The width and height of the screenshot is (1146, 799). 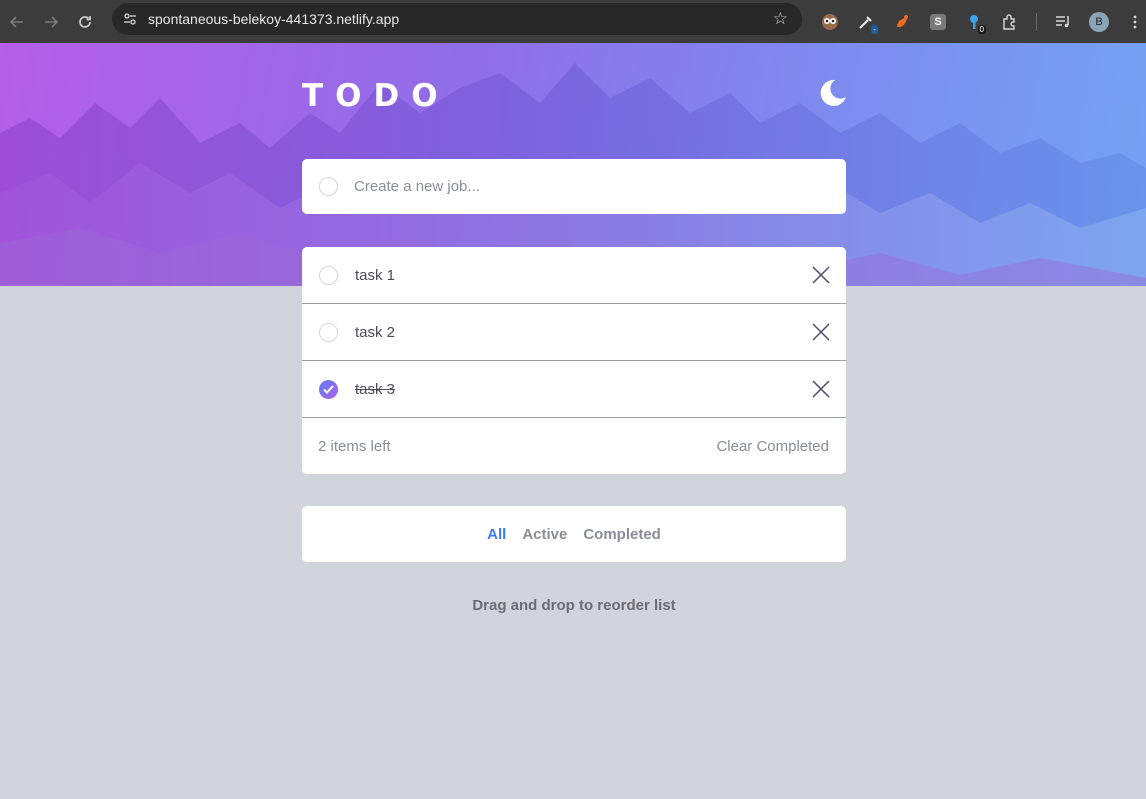 I want to click on profile-avatar: B, so click(x=1099, y=22).